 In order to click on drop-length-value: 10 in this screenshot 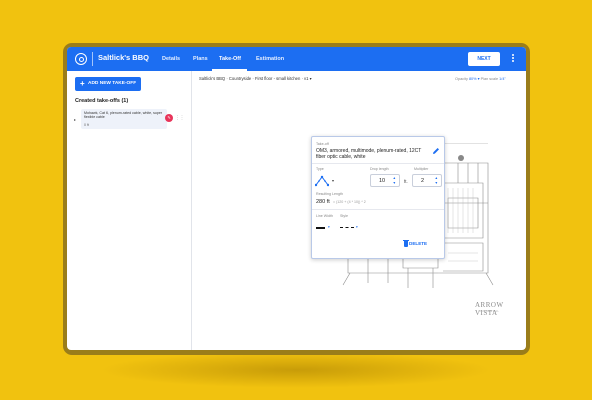, I will do `click(382, 181)`.